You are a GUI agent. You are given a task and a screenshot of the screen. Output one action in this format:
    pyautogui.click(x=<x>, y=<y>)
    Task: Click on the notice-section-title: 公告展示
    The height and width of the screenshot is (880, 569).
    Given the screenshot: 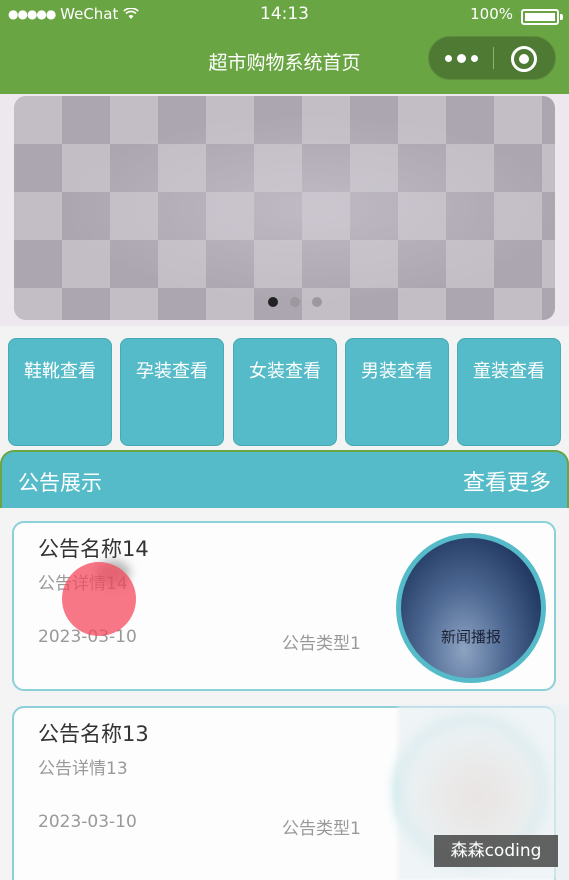 What is the action you would take?
    pyautogui.click(x=60, y=483)
    